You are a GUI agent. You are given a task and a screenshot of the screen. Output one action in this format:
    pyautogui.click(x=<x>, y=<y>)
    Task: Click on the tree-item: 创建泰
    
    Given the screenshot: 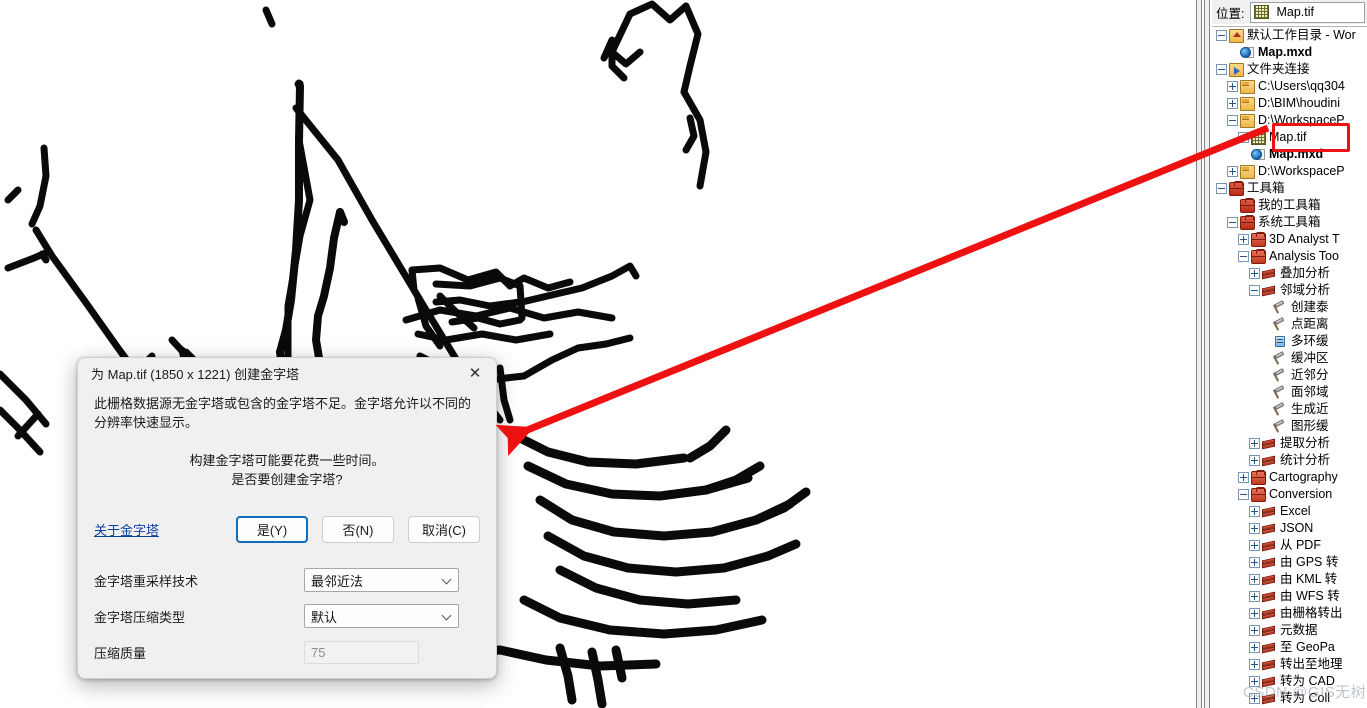 What is the action you would take?
    pyautogui.click(x=1289, y=307)
    